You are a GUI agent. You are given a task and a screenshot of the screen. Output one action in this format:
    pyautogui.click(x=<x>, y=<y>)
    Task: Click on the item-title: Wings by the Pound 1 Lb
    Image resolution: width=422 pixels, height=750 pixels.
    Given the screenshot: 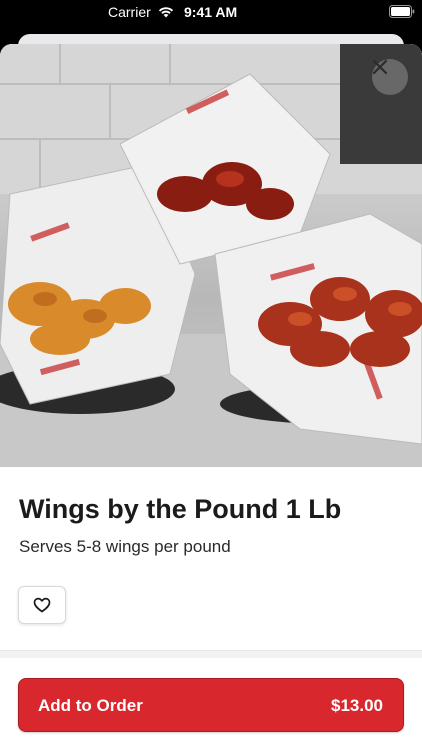 What is the action you would take?
    pyautogui.click(x=180, y=509)
    